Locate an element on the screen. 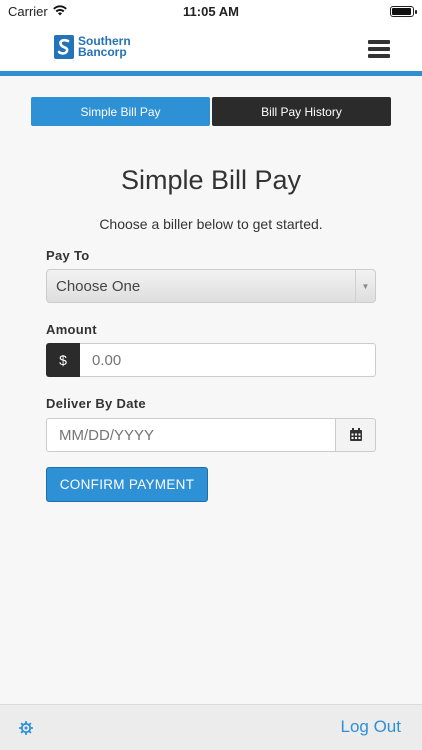 This screenshot has width=422, height=750. status-bar: Carrier 11:05 AM is located at coordinates (211, 12).